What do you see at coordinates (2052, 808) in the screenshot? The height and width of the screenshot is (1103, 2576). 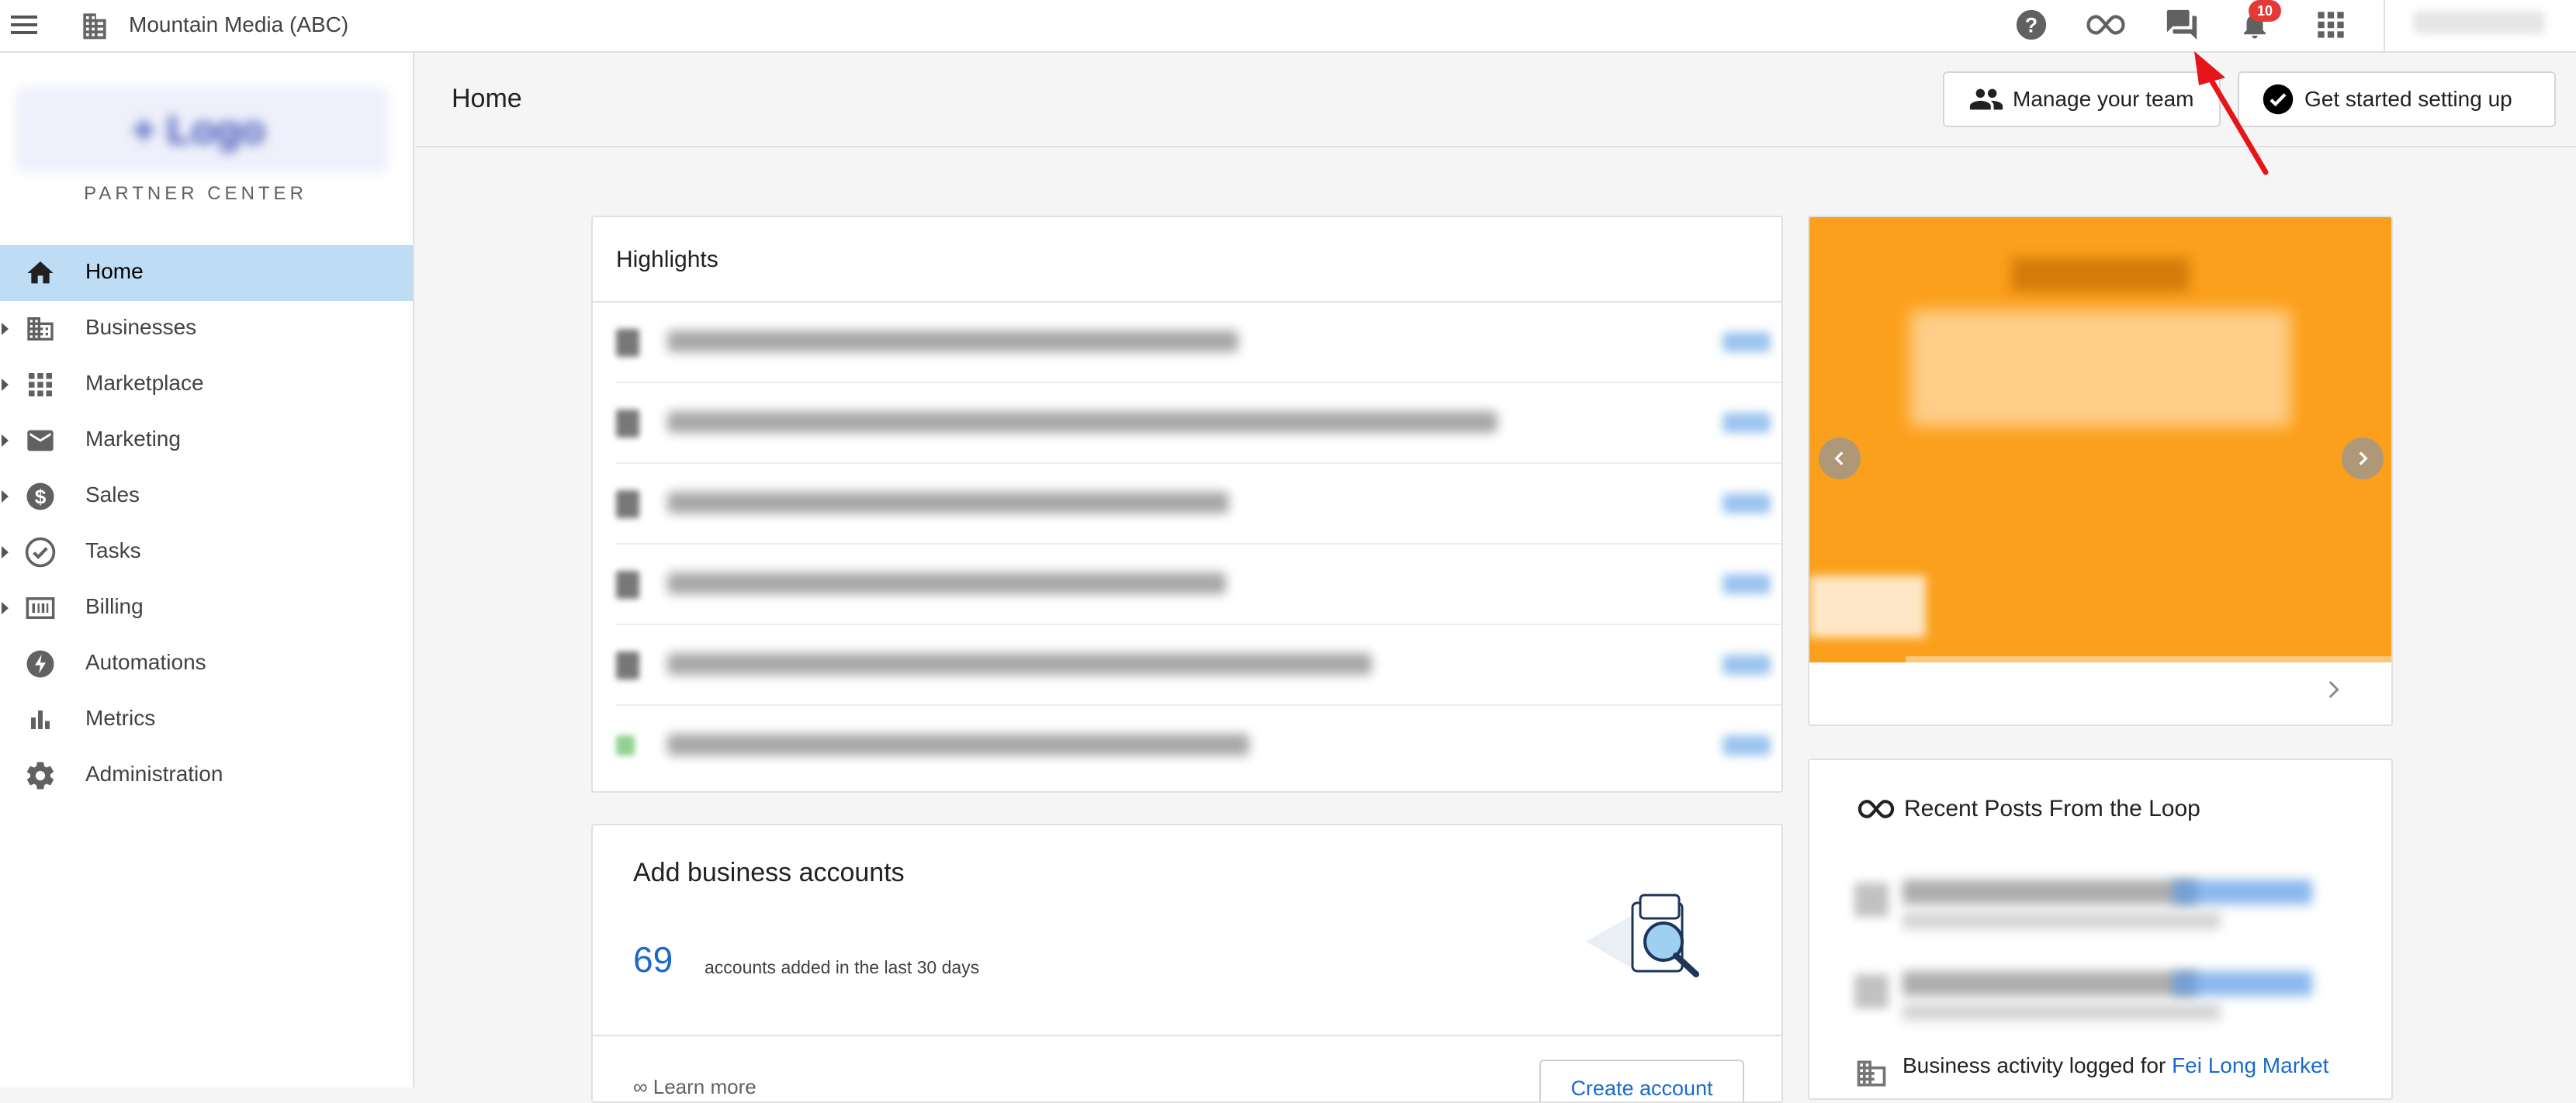 I see `loop-title-text: Recent Posts From the Loop` at bounding box center [2052, 808].